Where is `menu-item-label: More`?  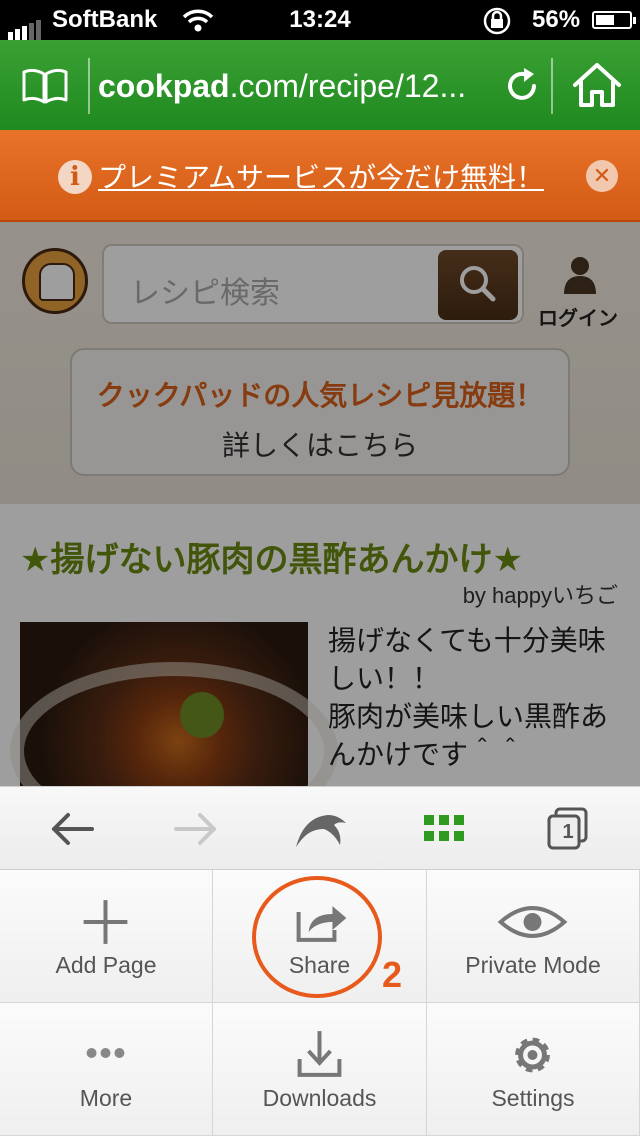 menu-item-label: More is located at coordinates (106, 1098).